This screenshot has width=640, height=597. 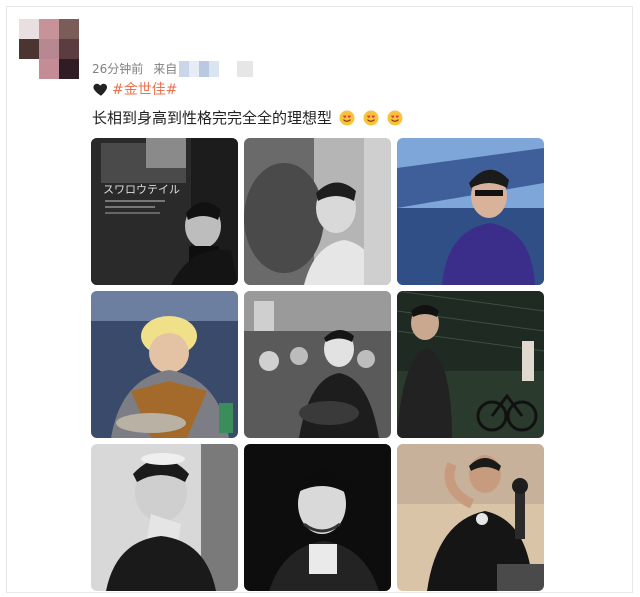 What do you see at coordinates (245, 68) in the screenshot?
I see `redacted-block` at bounding box center [245, 68].